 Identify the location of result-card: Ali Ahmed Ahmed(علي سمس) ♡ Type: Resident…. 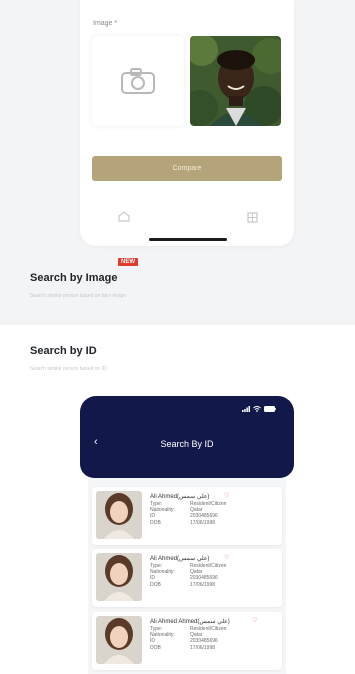
(187, 641).